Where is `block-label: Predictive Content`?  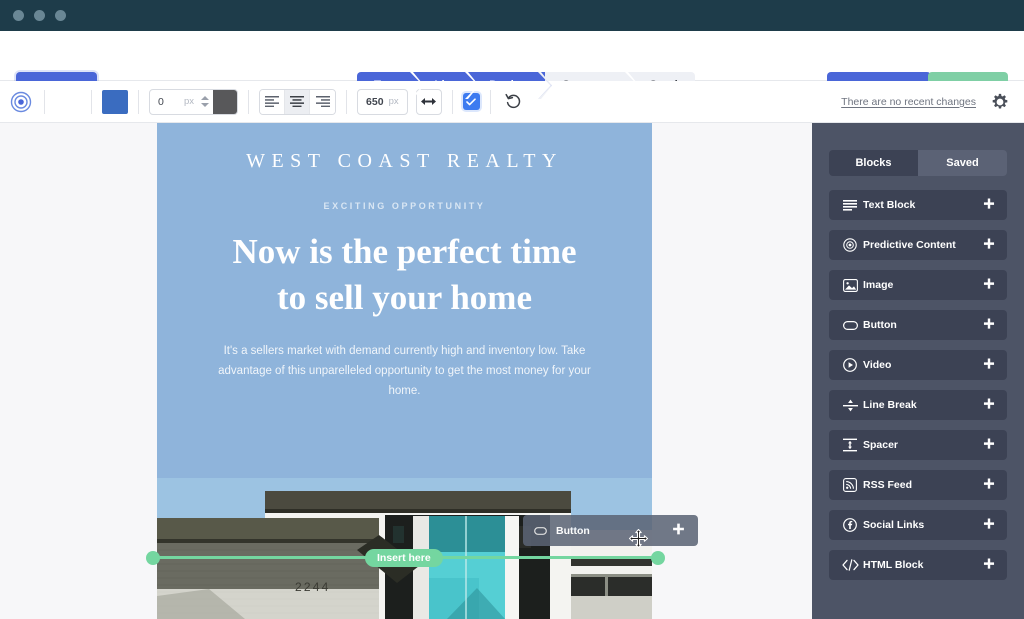 block-label: Predictive Content is located at coordinates (909, 245).